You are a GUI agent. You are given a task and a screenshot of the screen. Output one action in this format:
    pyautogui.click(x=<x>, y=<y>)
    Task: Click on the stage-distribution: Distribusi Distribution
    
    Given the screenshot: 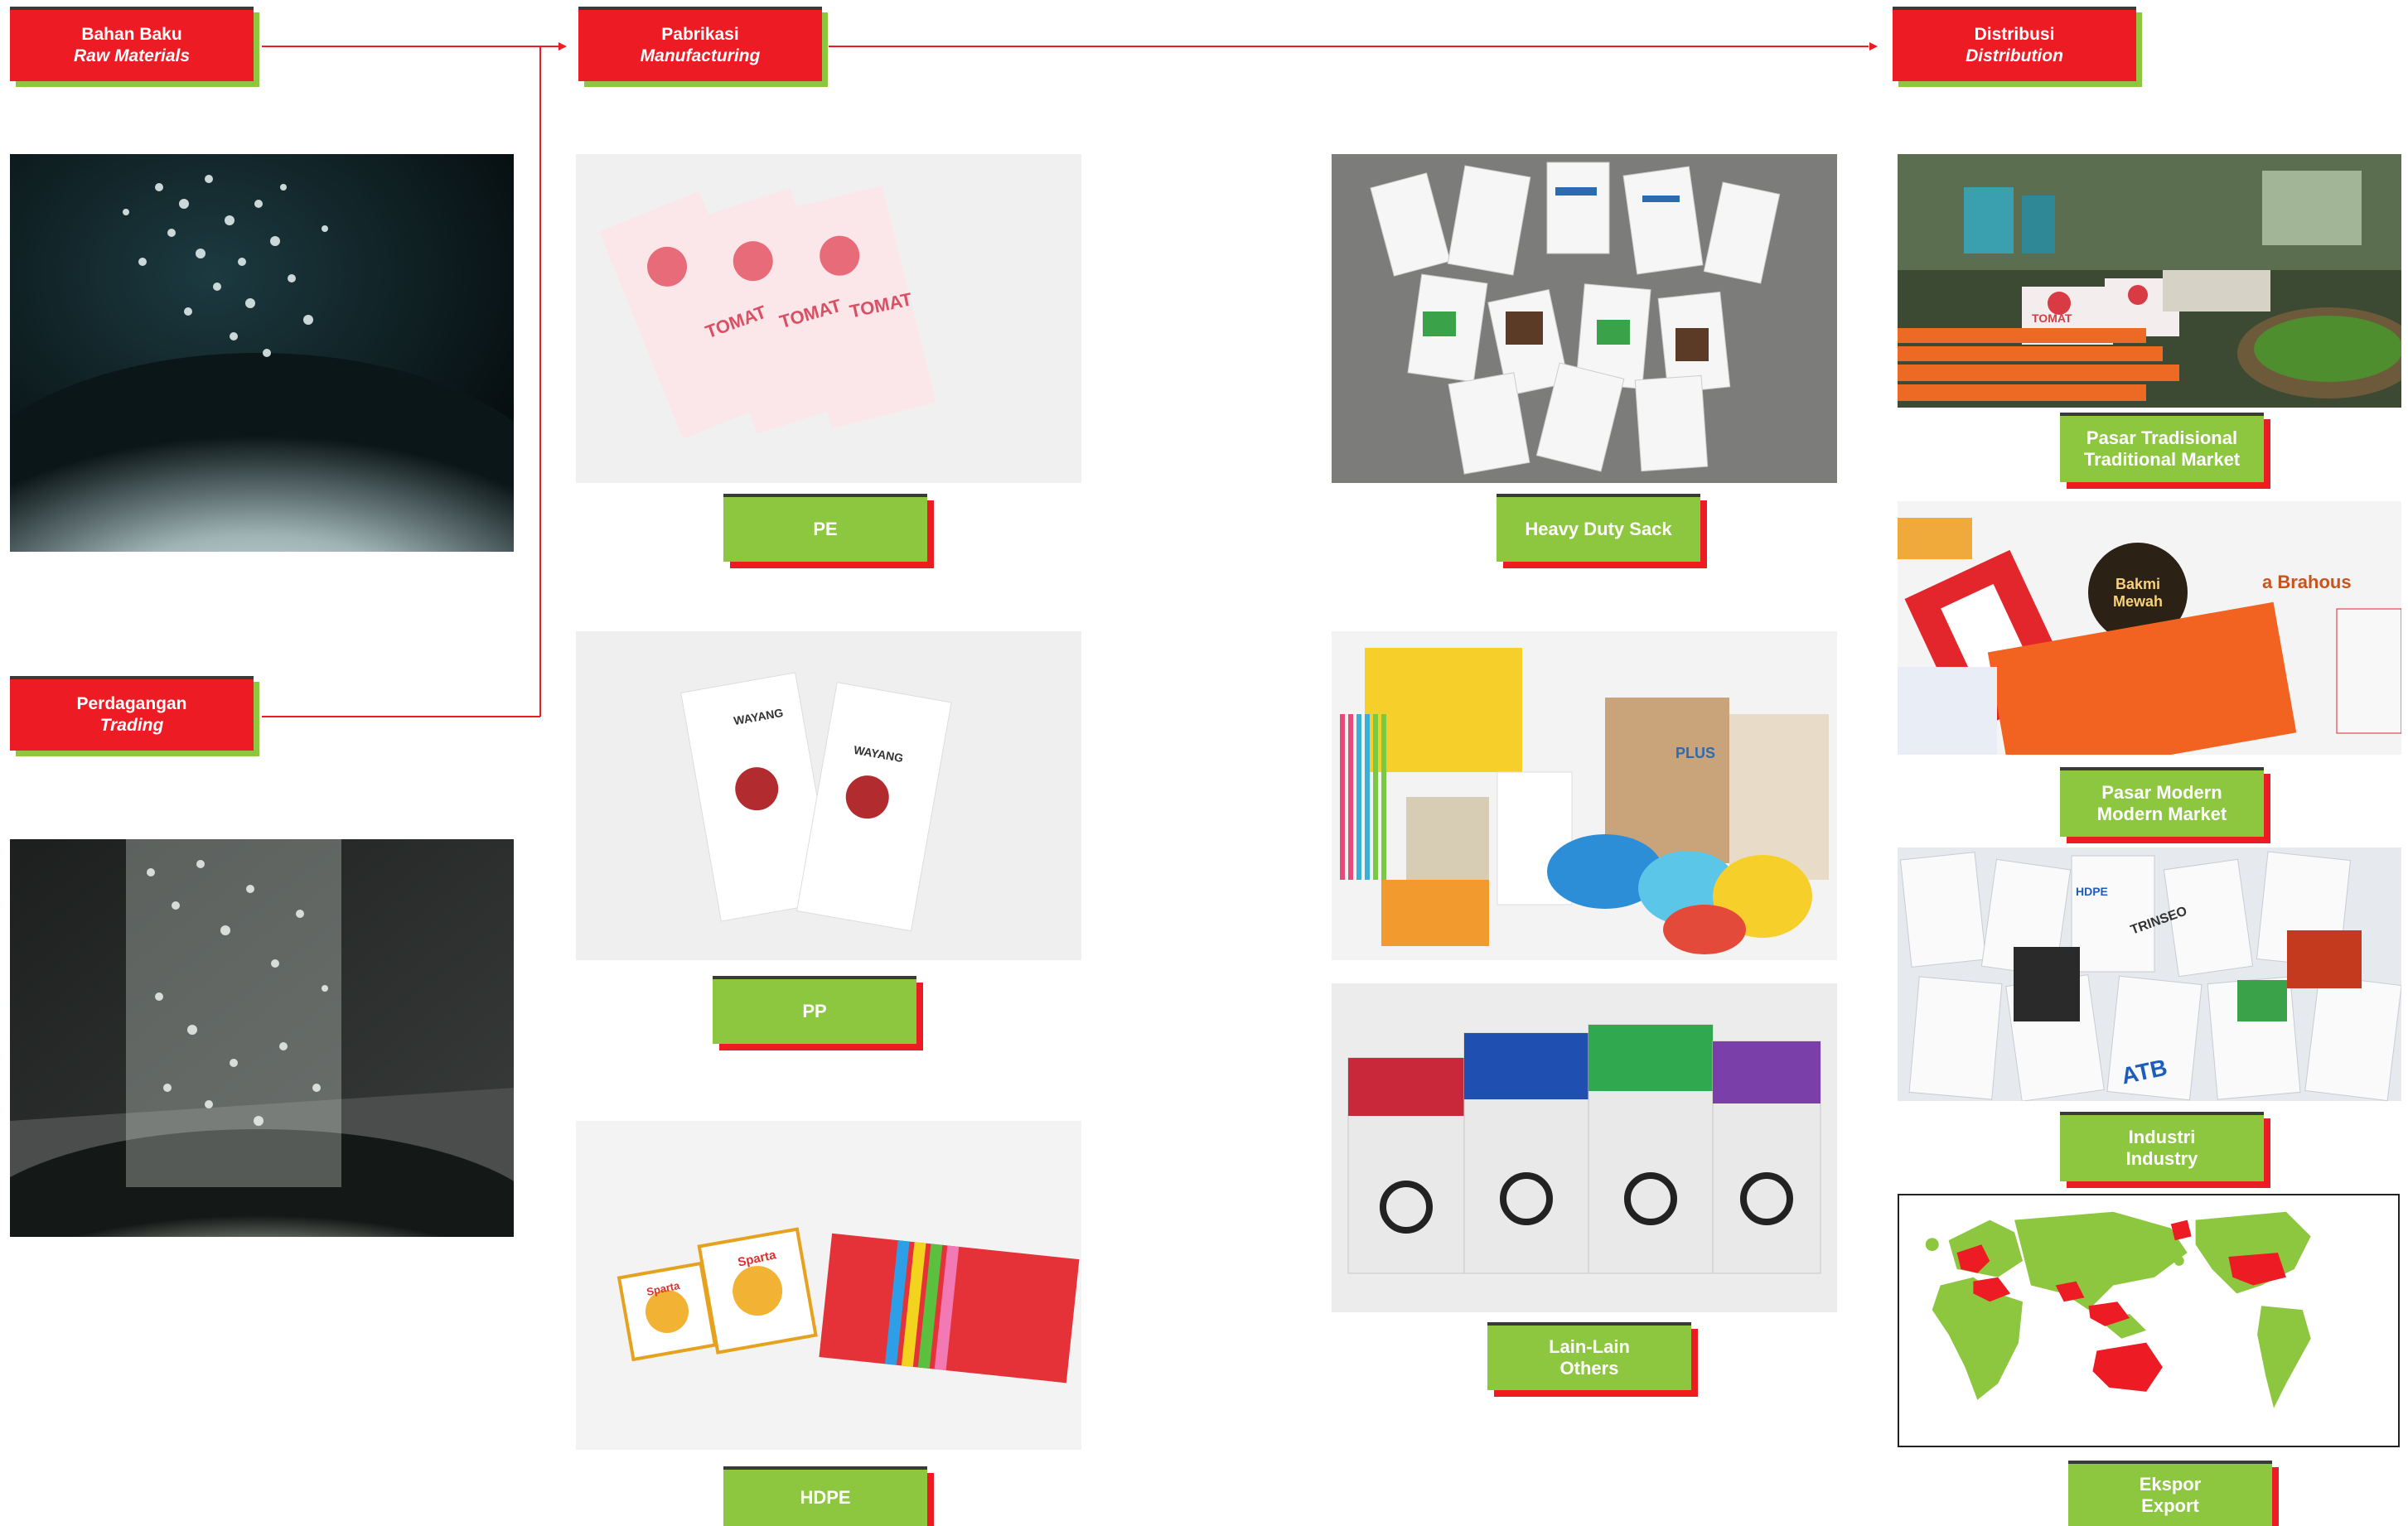 What is the action you would take?
    pyautogui.click(x=2015, y=44)
    